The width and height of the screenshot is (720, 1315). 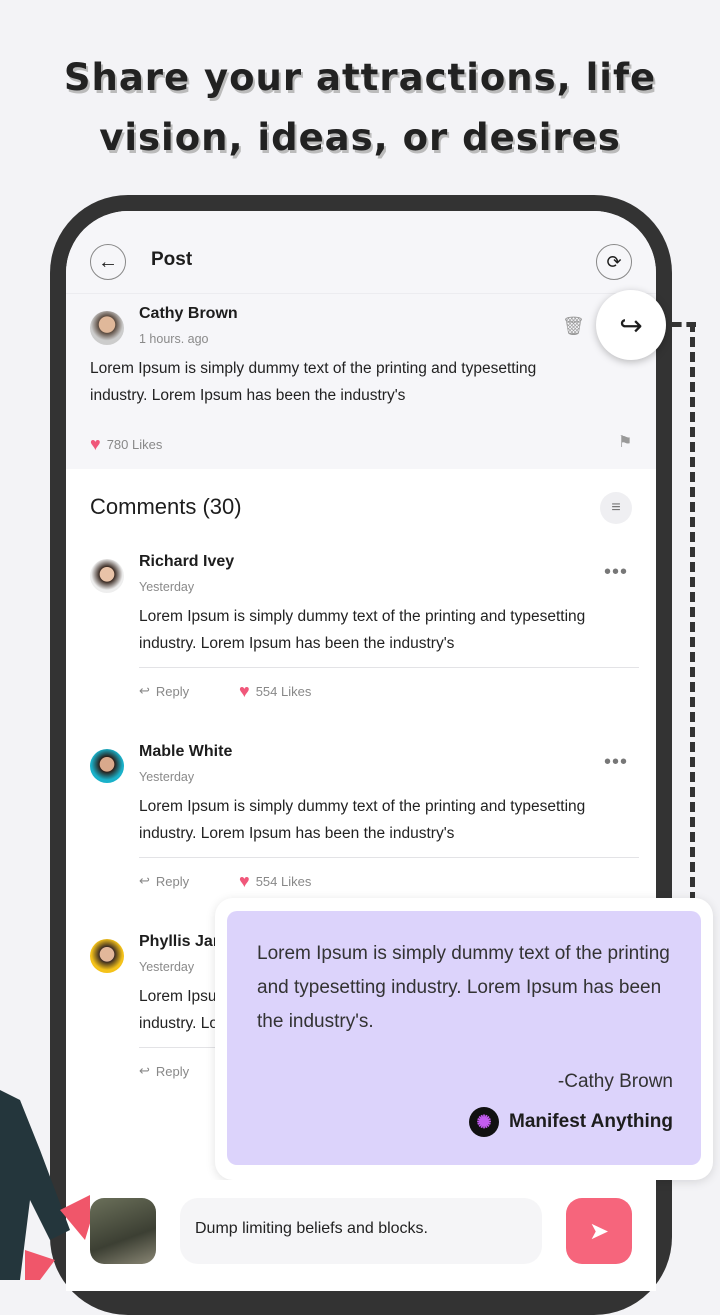 I want to click on send-button: ➤, so click(x=599, y=1231).